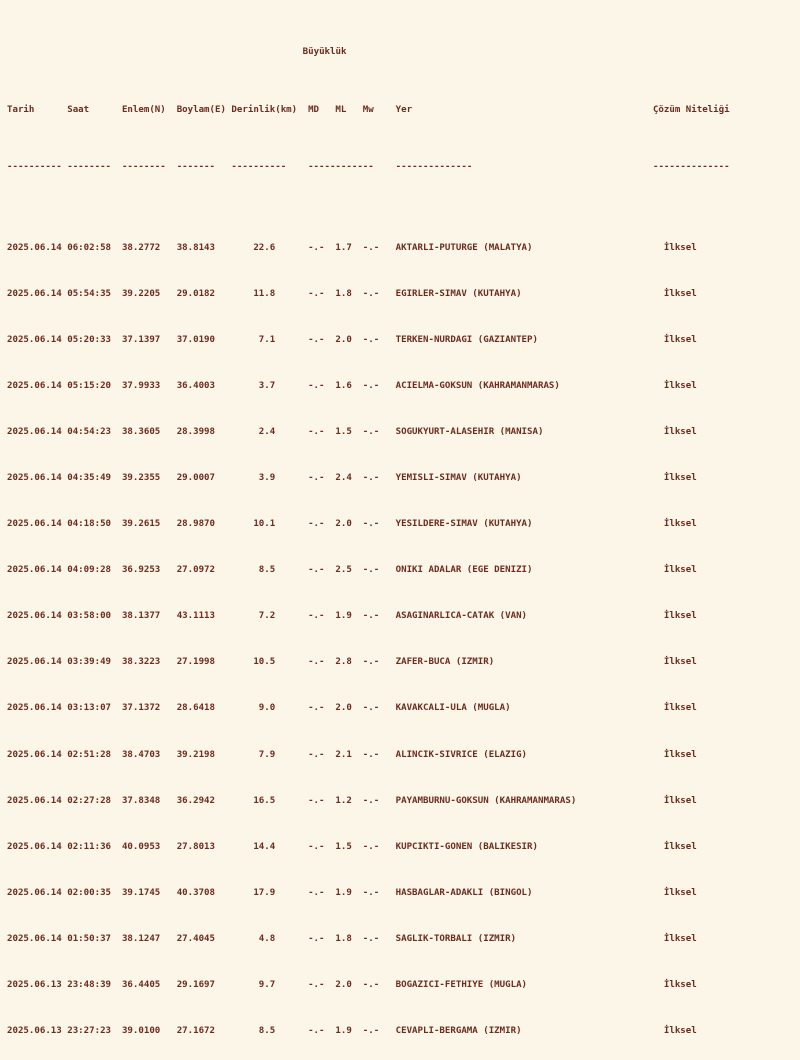  Describe the element at coordinates (403, 53) in the screenshot. I see `magnitude-group-row: Büyüklük` at that location.